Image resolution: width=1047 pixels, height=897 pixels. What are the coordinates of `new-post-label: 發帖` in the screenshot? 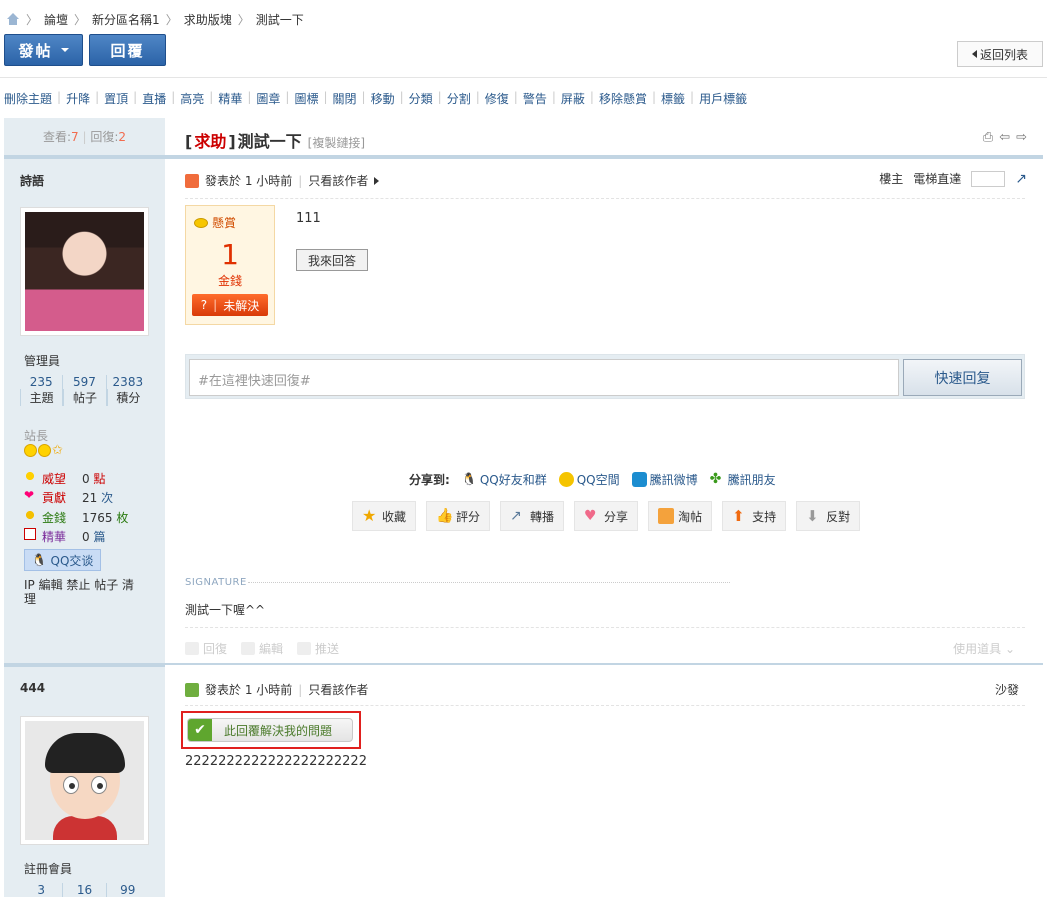 It's located at (35, 50).